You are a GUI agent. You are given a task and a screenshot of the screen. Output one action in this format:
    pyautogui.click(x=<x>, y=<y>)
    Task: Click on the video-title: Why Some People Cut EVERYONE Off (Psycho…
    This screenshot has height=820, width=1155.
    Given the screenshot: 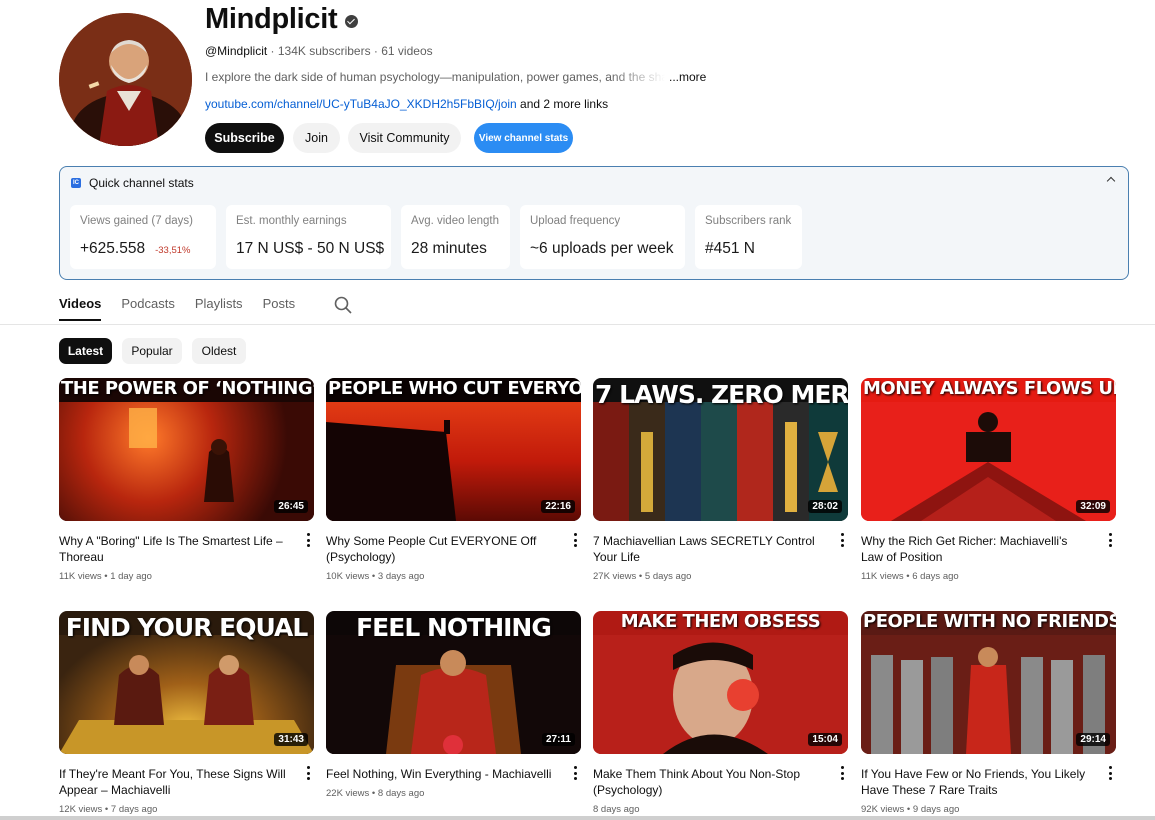 What is the action you would take?
    pyautogui.click(x=440, y=549)
    